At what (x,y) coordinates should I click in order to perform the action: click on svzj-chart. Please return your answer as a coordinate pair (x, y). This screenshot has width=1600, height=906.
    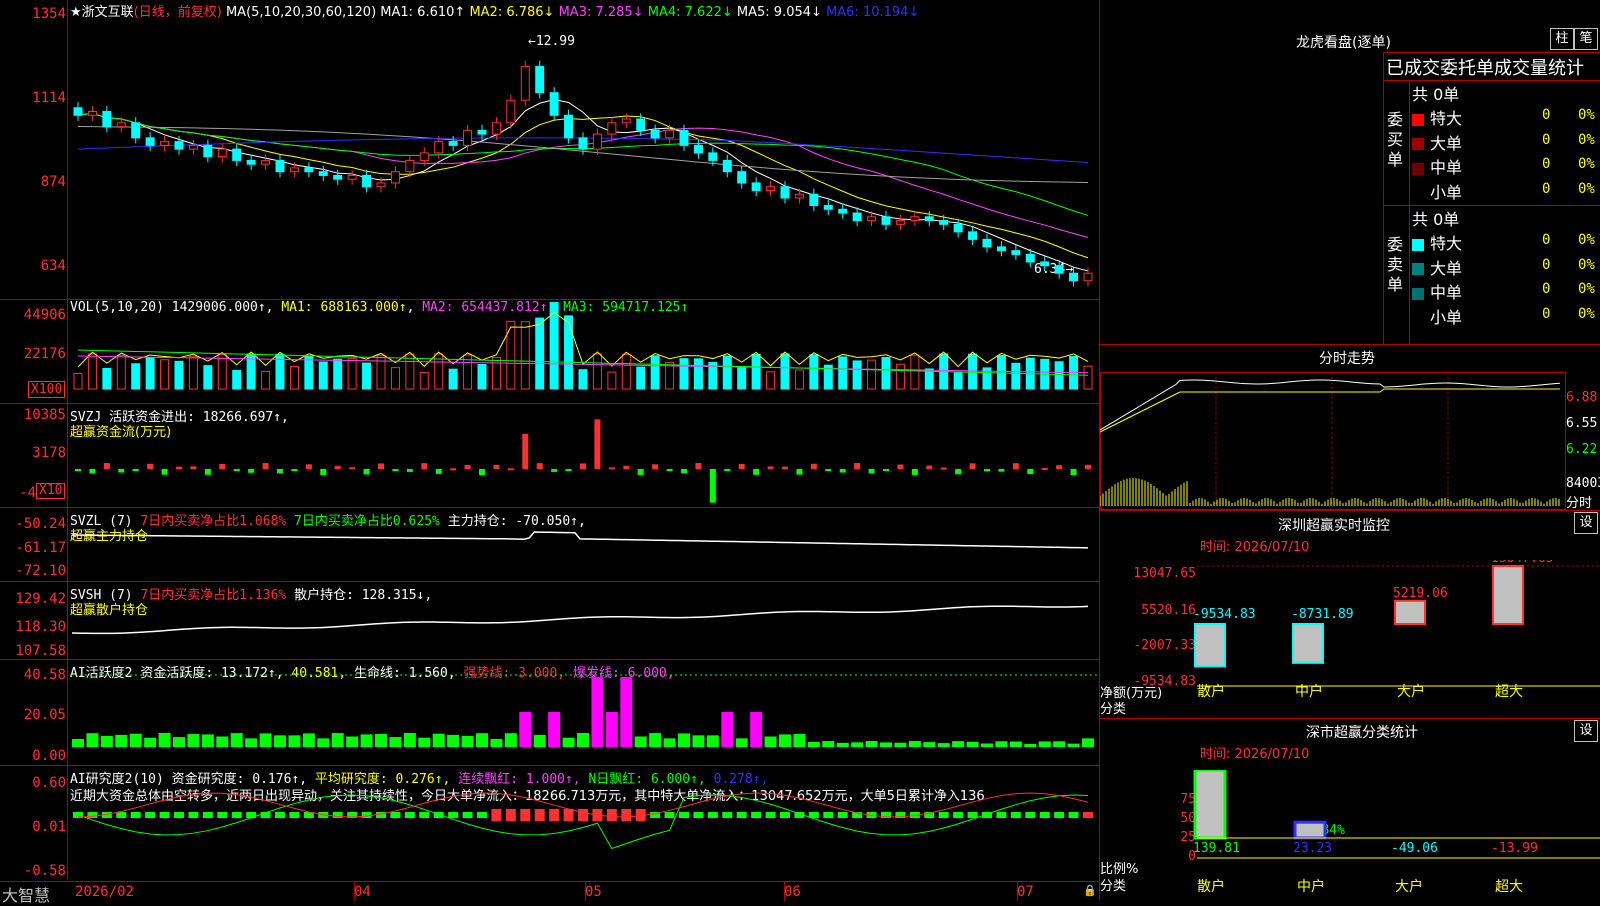
    Looking at the image, I should click on (550, 455).